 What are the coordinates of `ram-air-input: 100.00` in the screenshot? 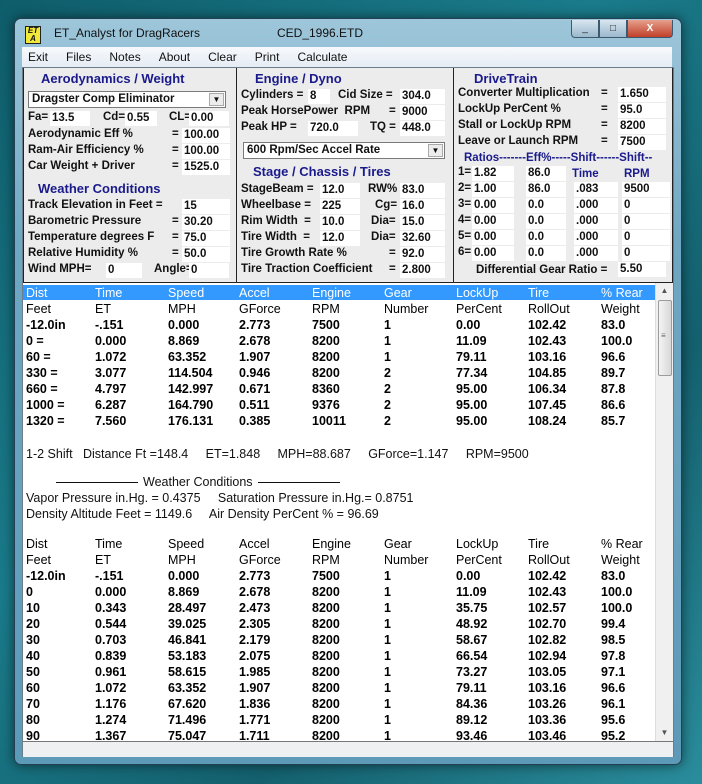 It's located at (206, 151).